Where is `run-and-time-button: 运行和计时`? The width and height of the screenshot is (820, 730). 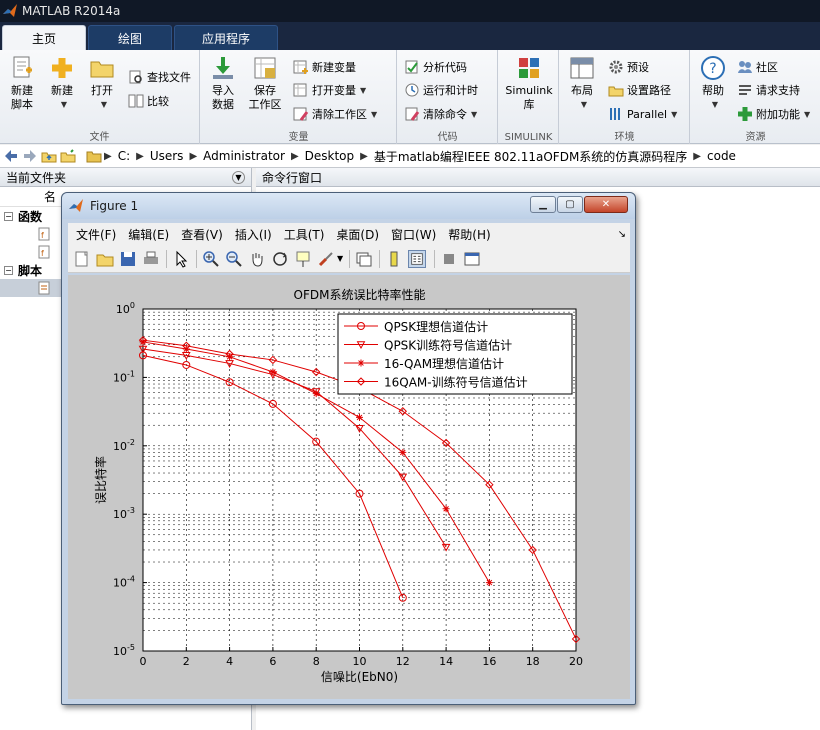 run-and-time-button: 运行和计时 is located at coordinates (441, 90).